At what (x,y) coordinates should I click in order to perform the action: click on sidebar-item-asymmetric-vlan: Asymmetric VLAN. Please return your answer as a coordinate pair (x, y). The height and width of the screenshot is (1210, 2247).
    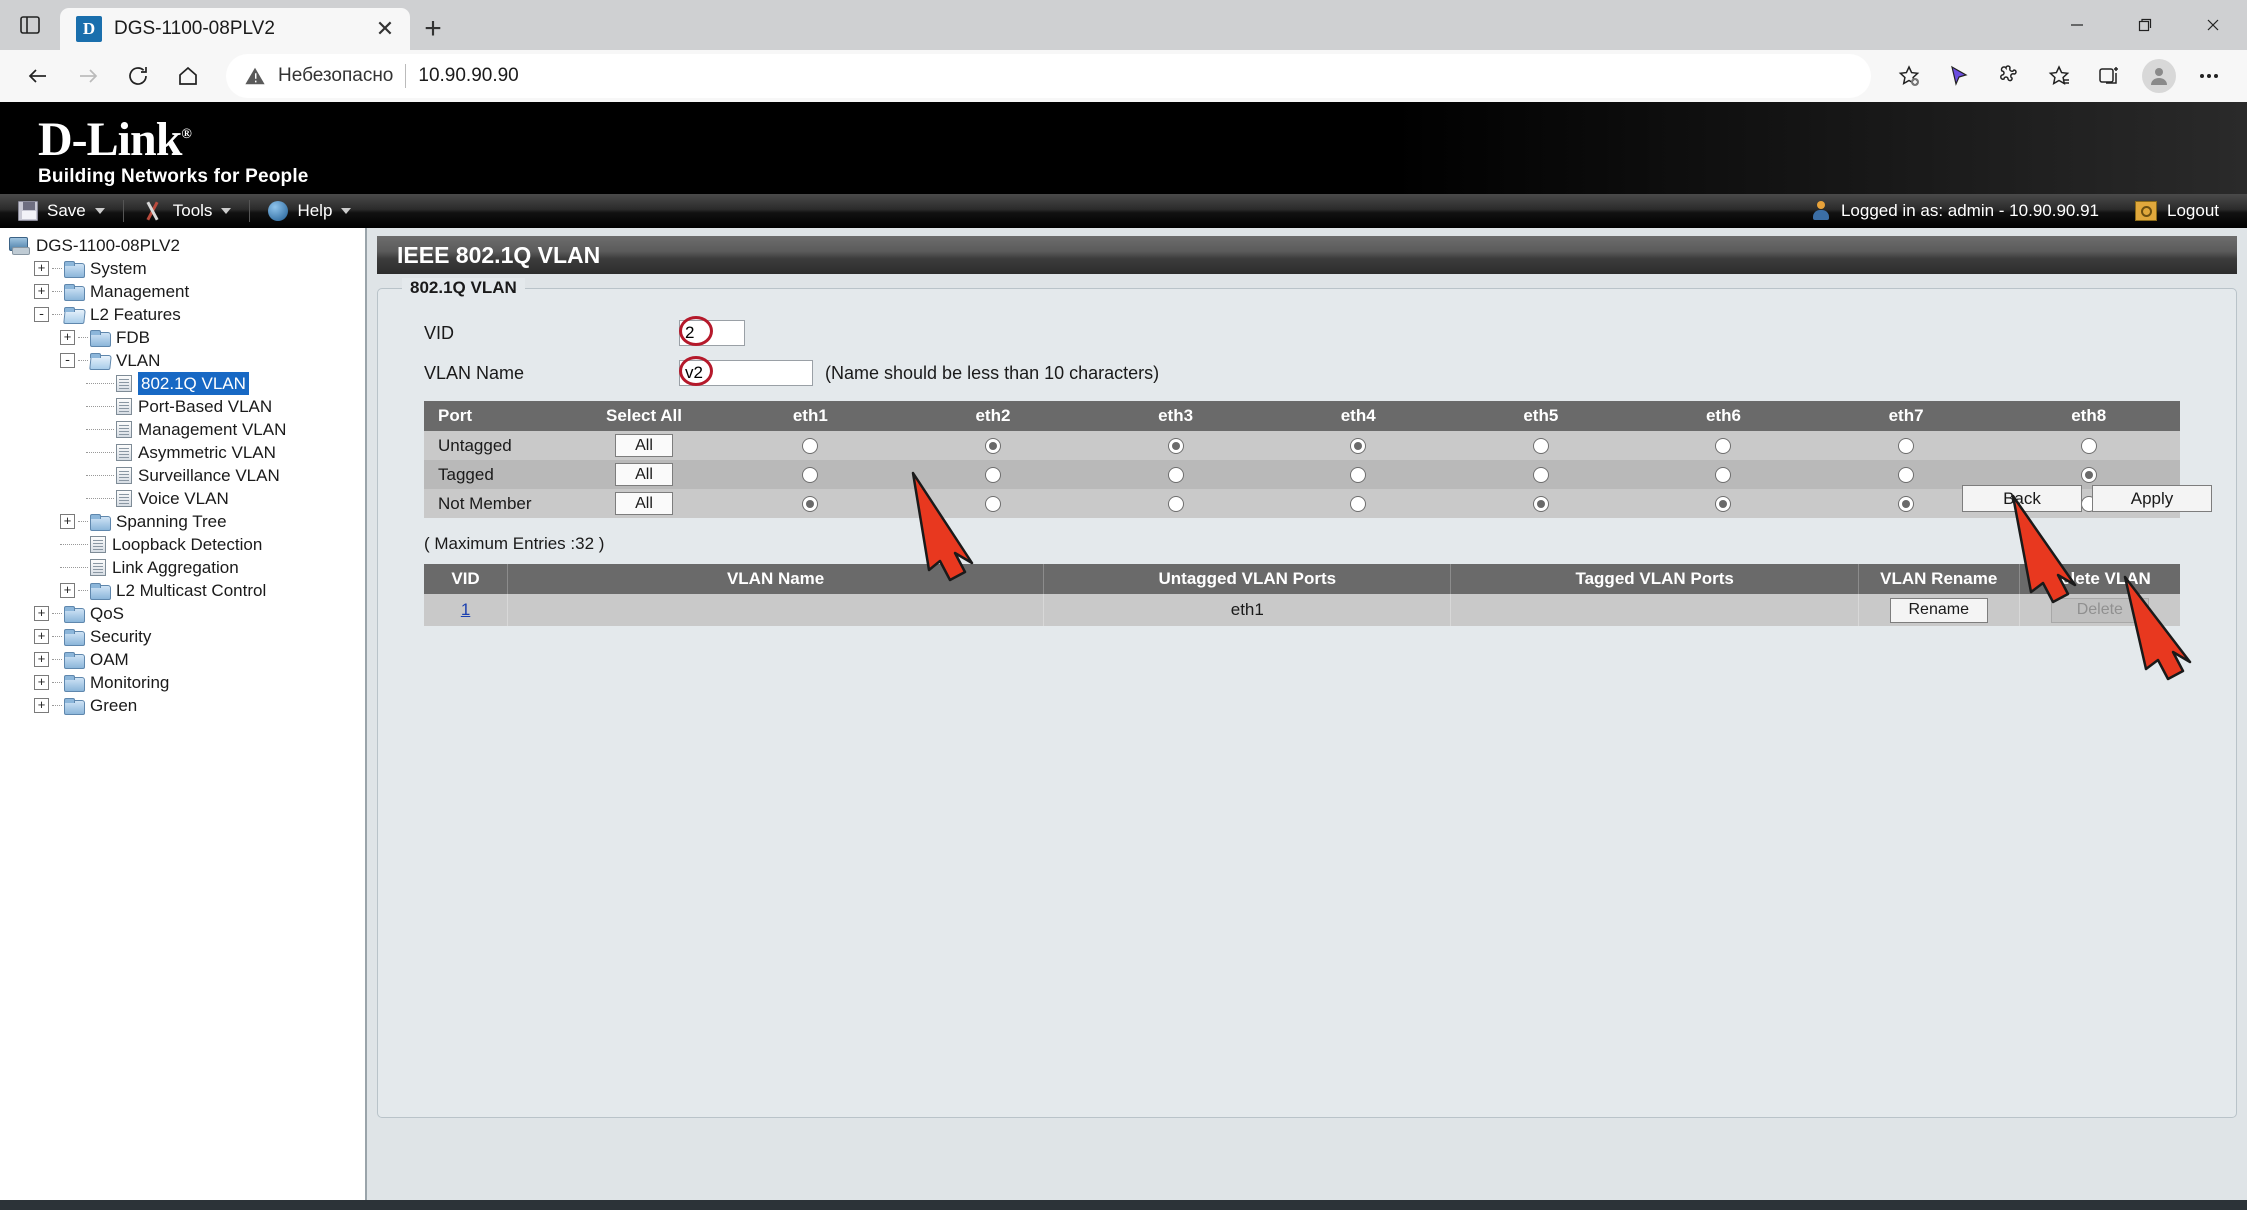
    Looking at the image, I should click on (182, 452).